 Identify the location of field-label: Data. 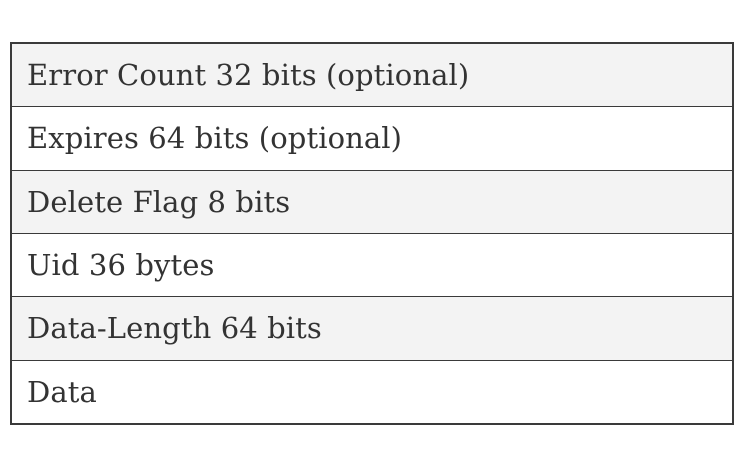
(62, 391).